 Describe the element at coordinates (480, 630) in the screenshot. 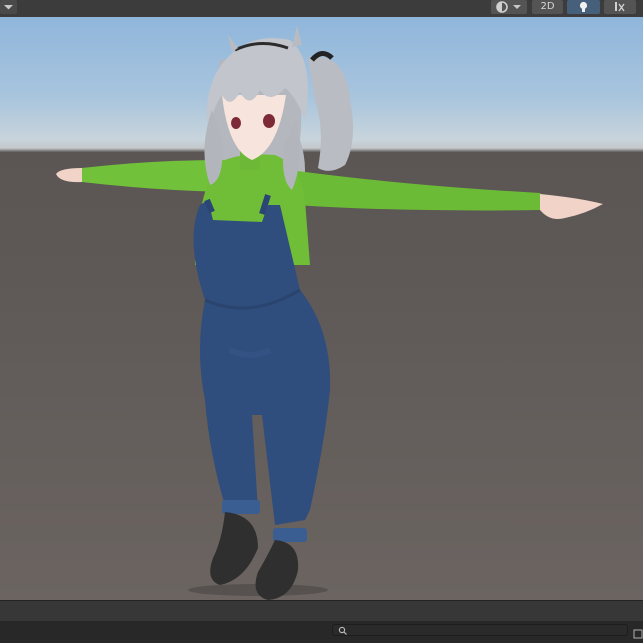

I see `search-field` at that location.